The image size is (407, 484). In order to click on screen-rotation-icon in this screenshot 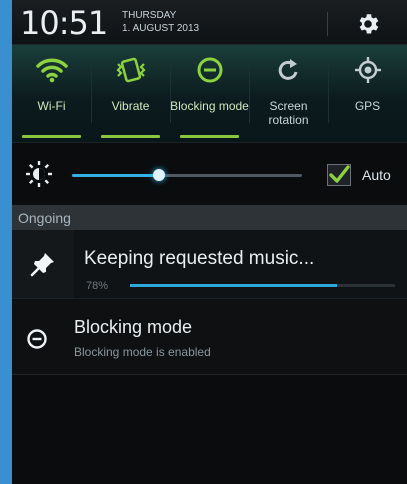, I will do `click(287, 69)`.